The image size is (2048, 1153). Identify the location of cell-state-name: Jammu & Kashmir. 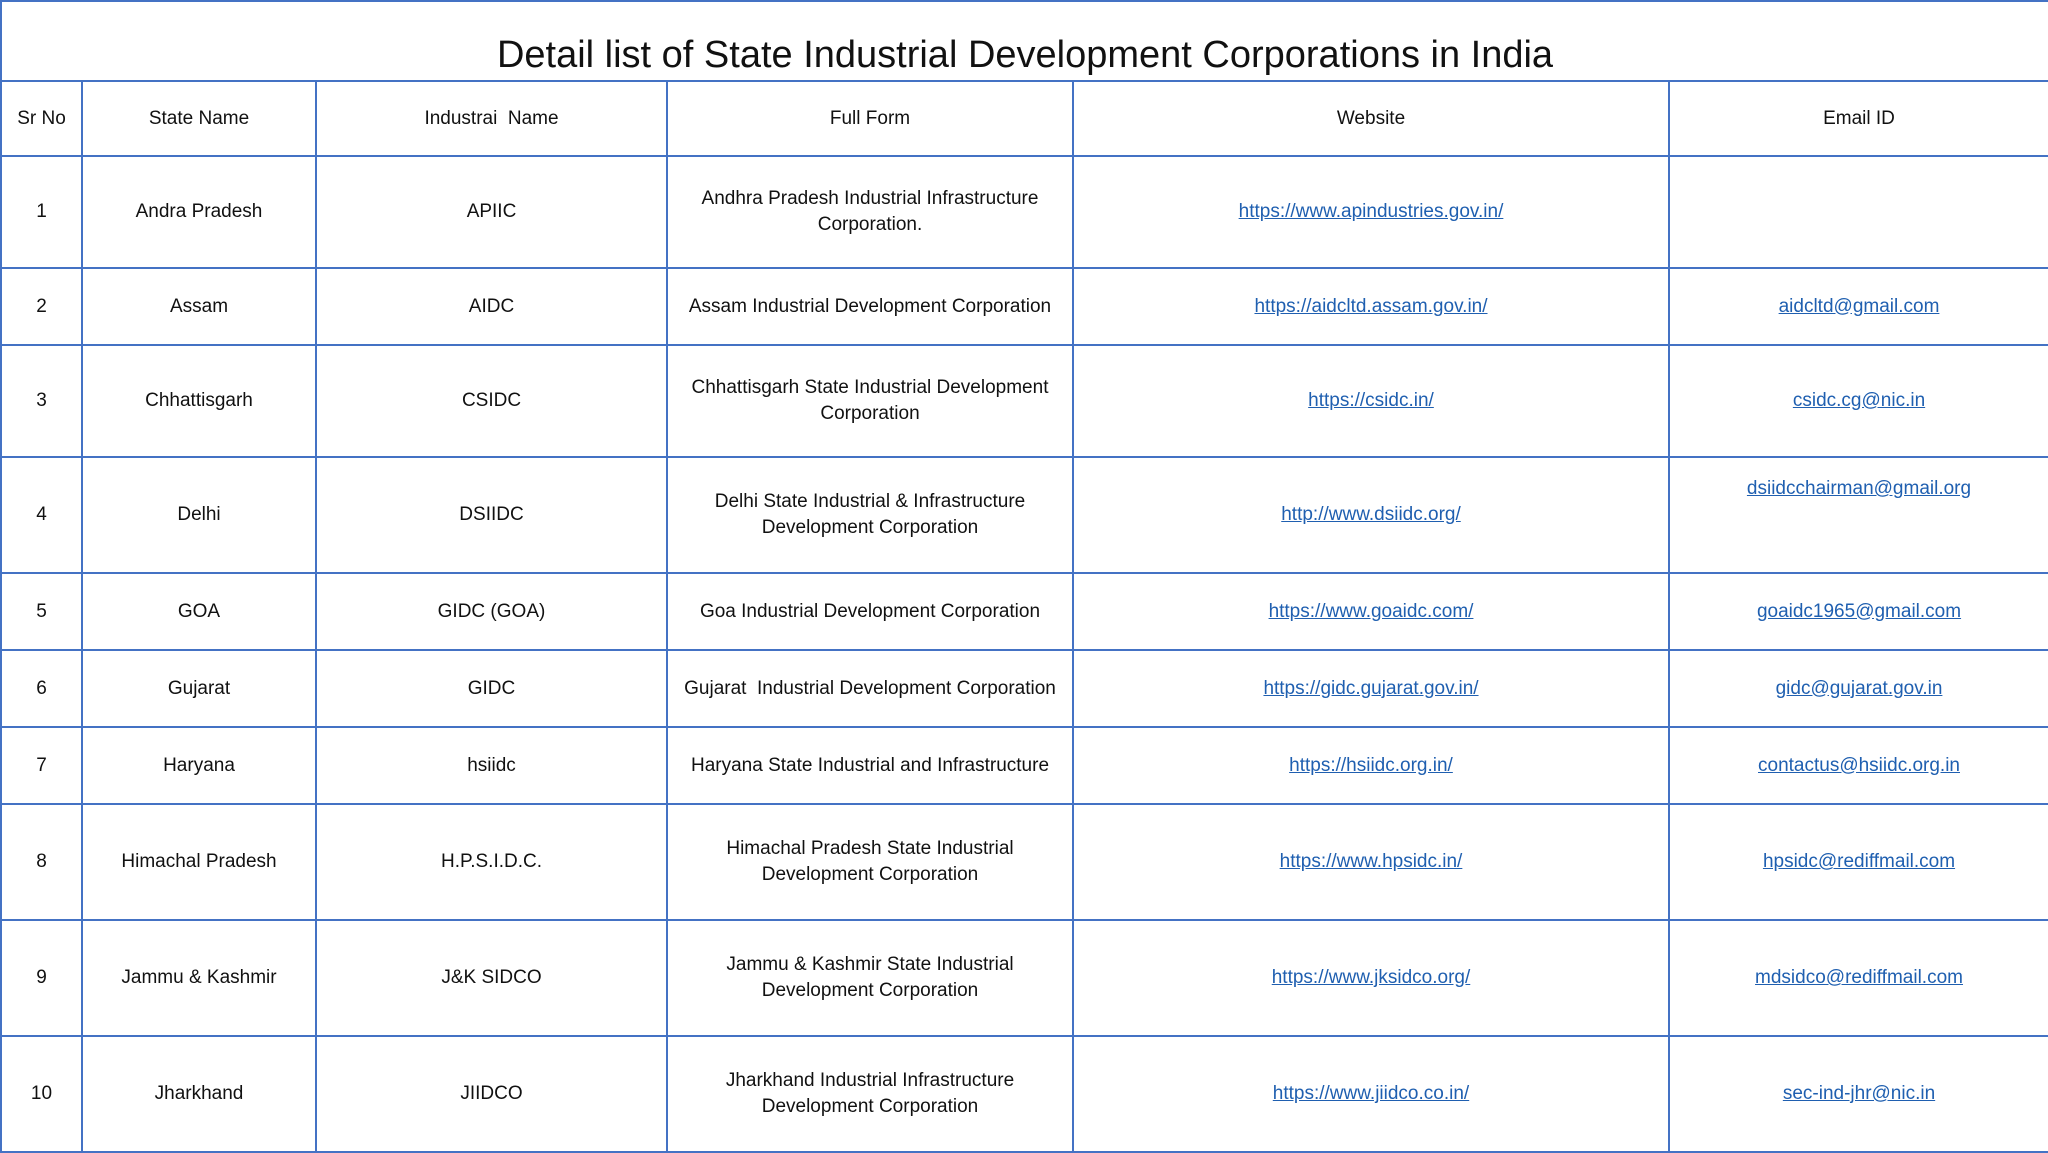
(199, 978).